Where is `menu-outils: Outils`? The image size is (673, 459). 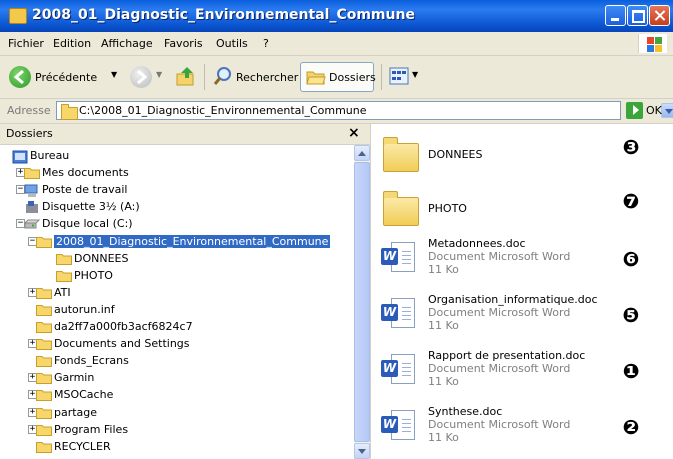
menu-outils: Outils is located at coordinates (232, 43).